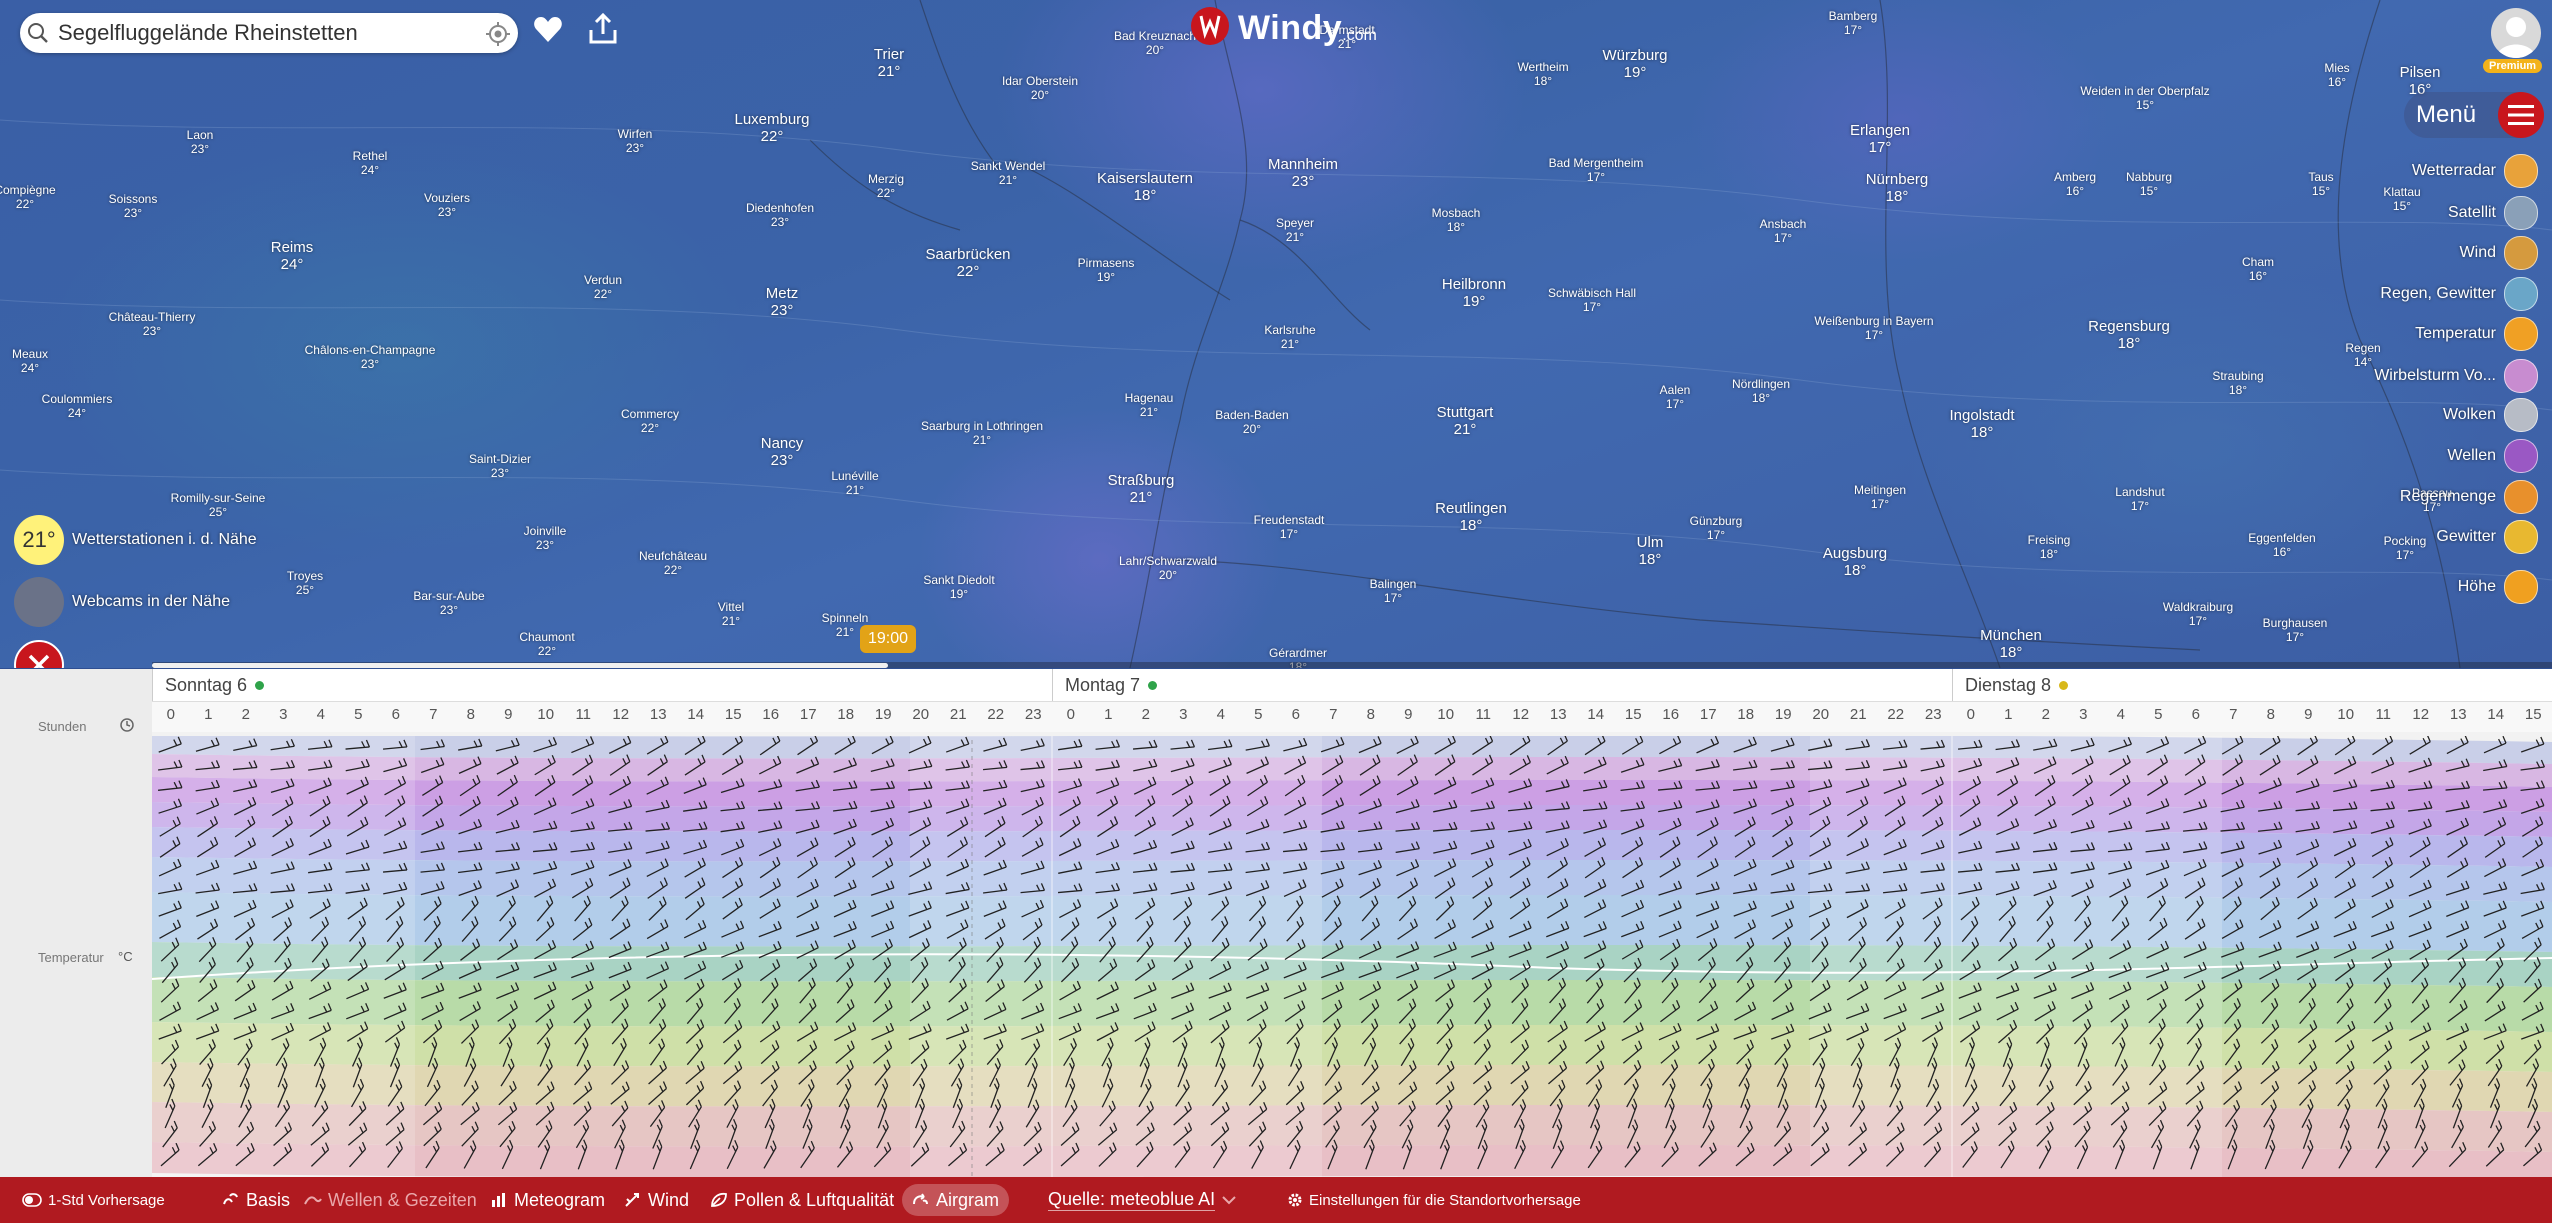 The image size is (2552, 1223). What do you see at coordinates (545, 538) in the screenshot?
I see `city-label: Joinville 23°` at bounding box center [545, 538].